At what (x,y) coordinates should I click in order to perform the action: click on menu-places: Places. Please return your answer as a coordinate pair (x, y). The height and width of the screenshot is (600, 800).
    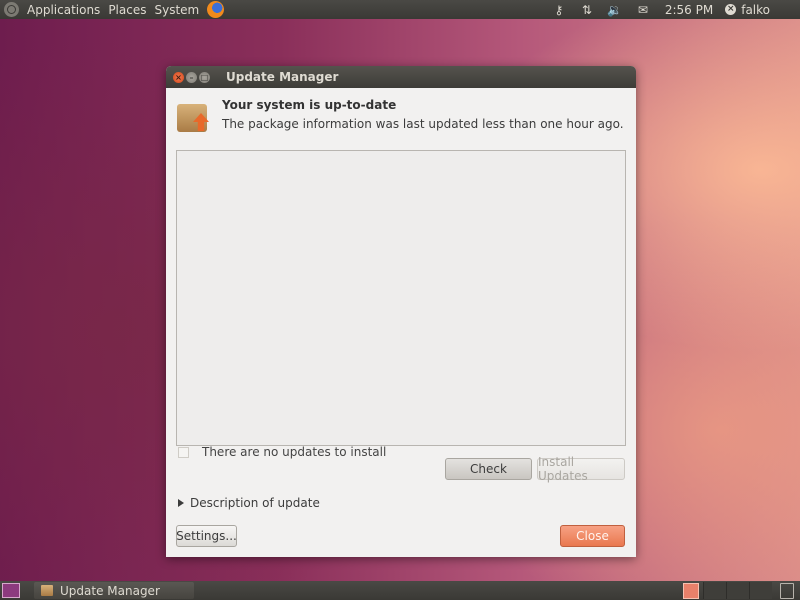
    Looking at the image, I should click on (127, 10).